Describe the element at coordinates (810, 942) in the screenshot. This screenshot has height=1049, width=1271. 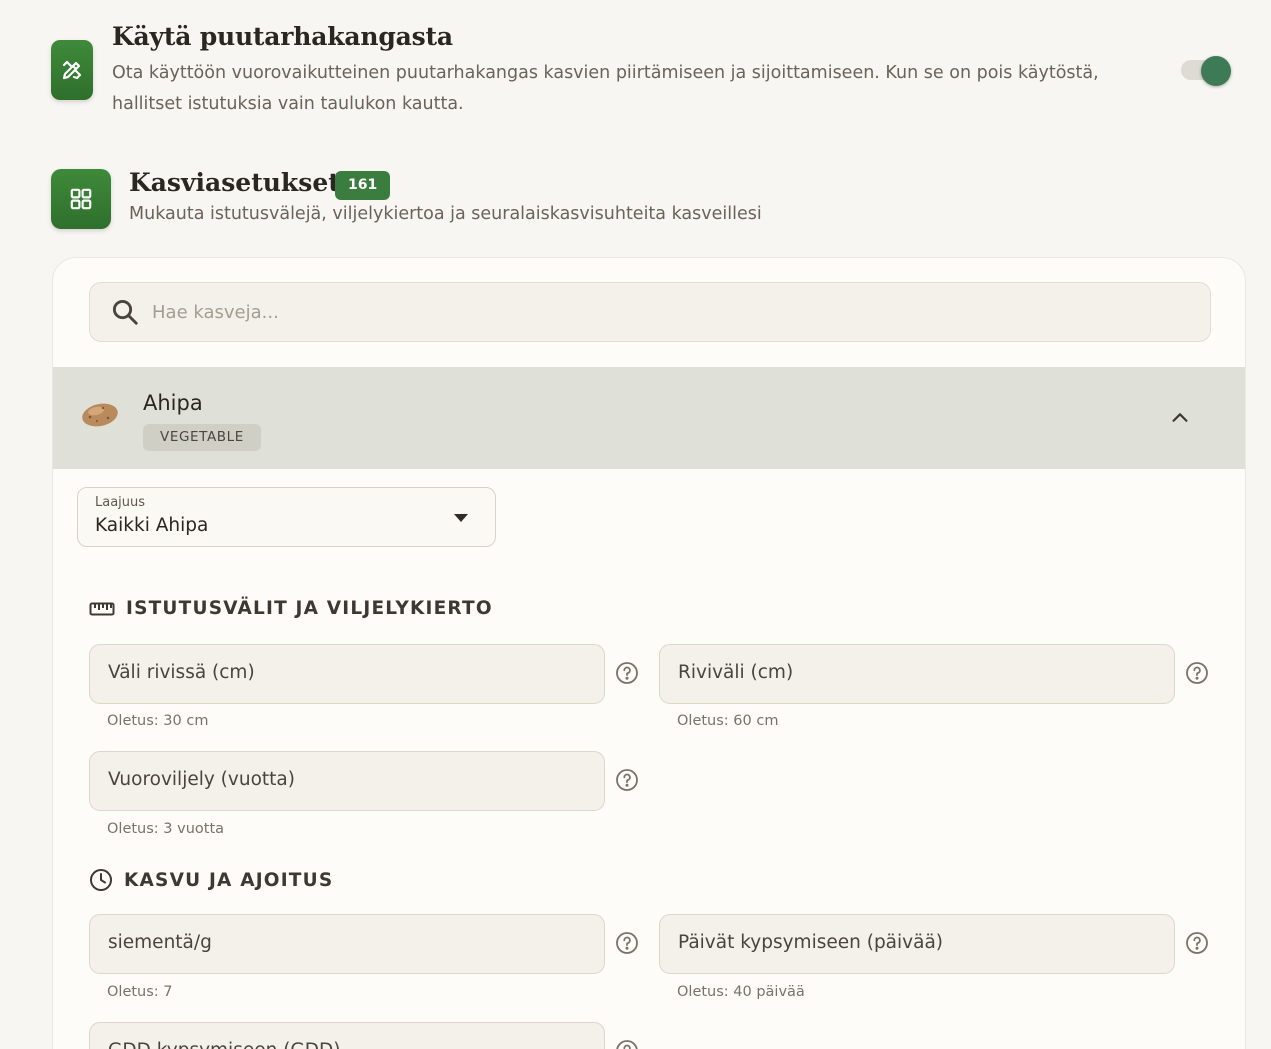
I see `field-label: Päivät kypsymiseen (päivää)` at that location.